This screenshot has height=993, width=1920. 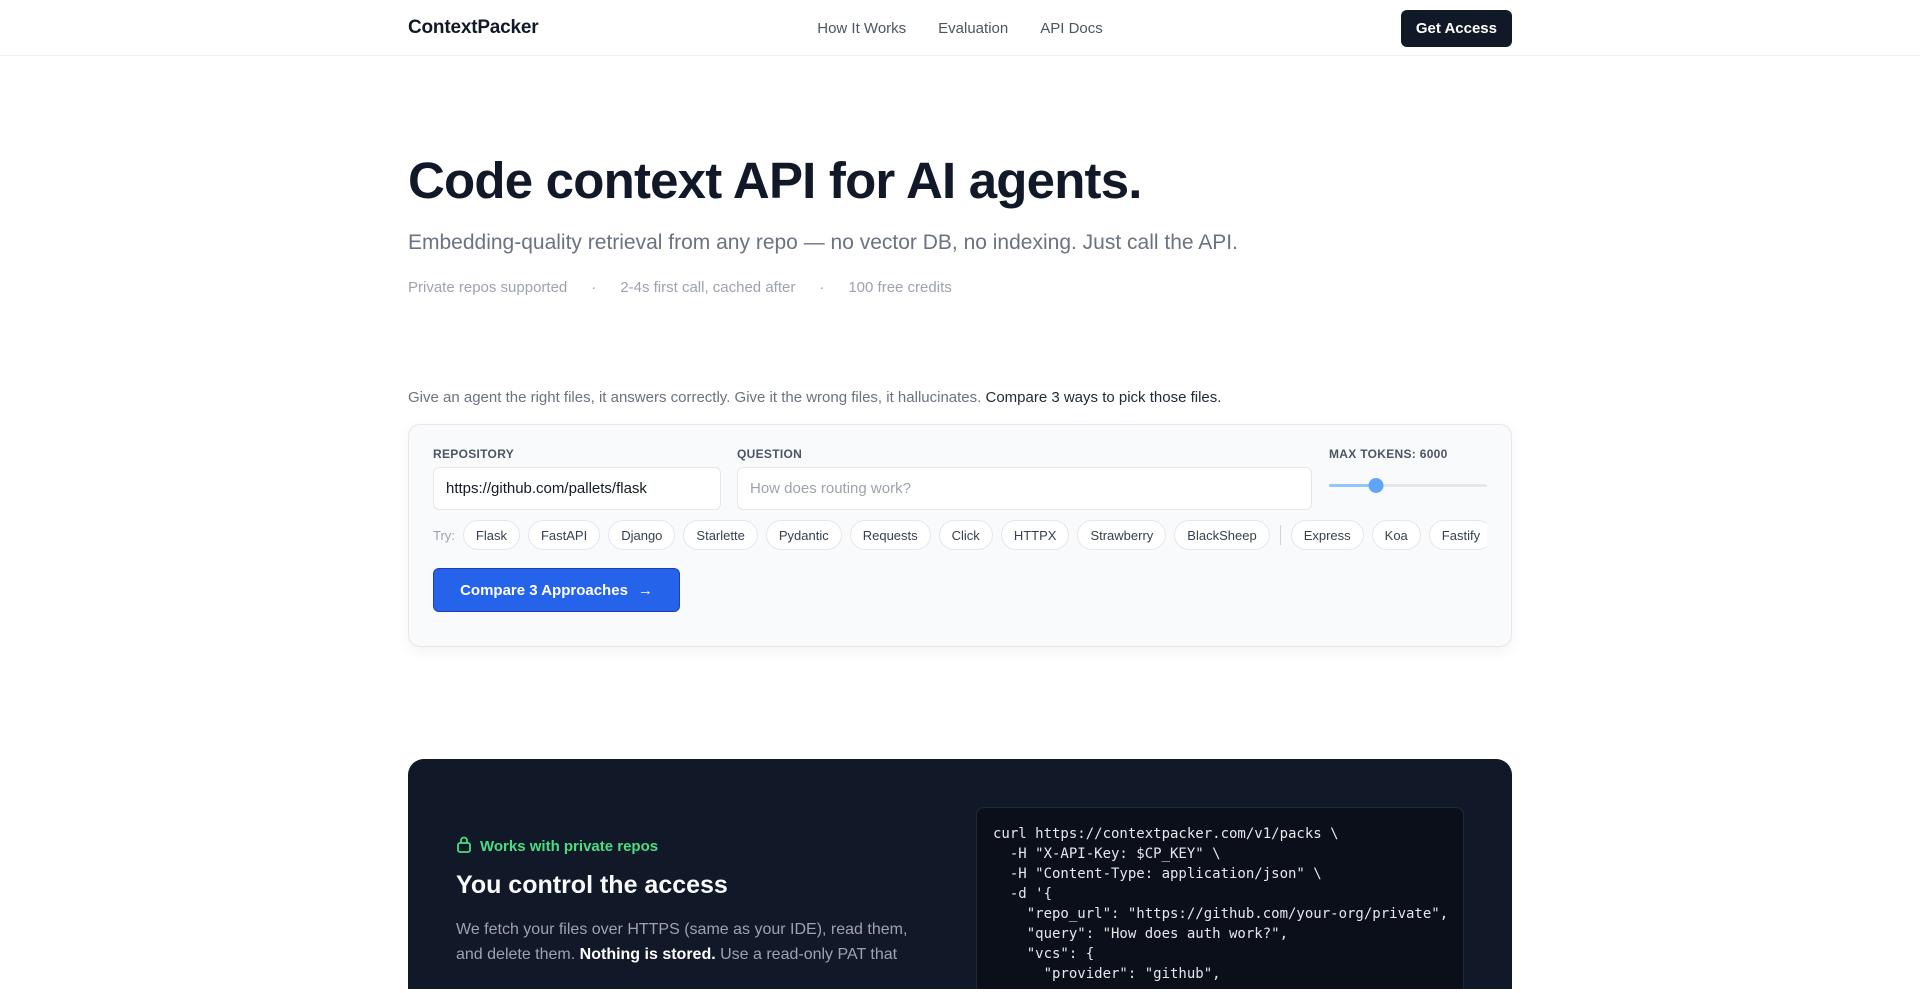 What do you see at coordinates (1327, 535) in the screenshot?
I see `example-chip-express: Express` at bounding box center [1327, 535].